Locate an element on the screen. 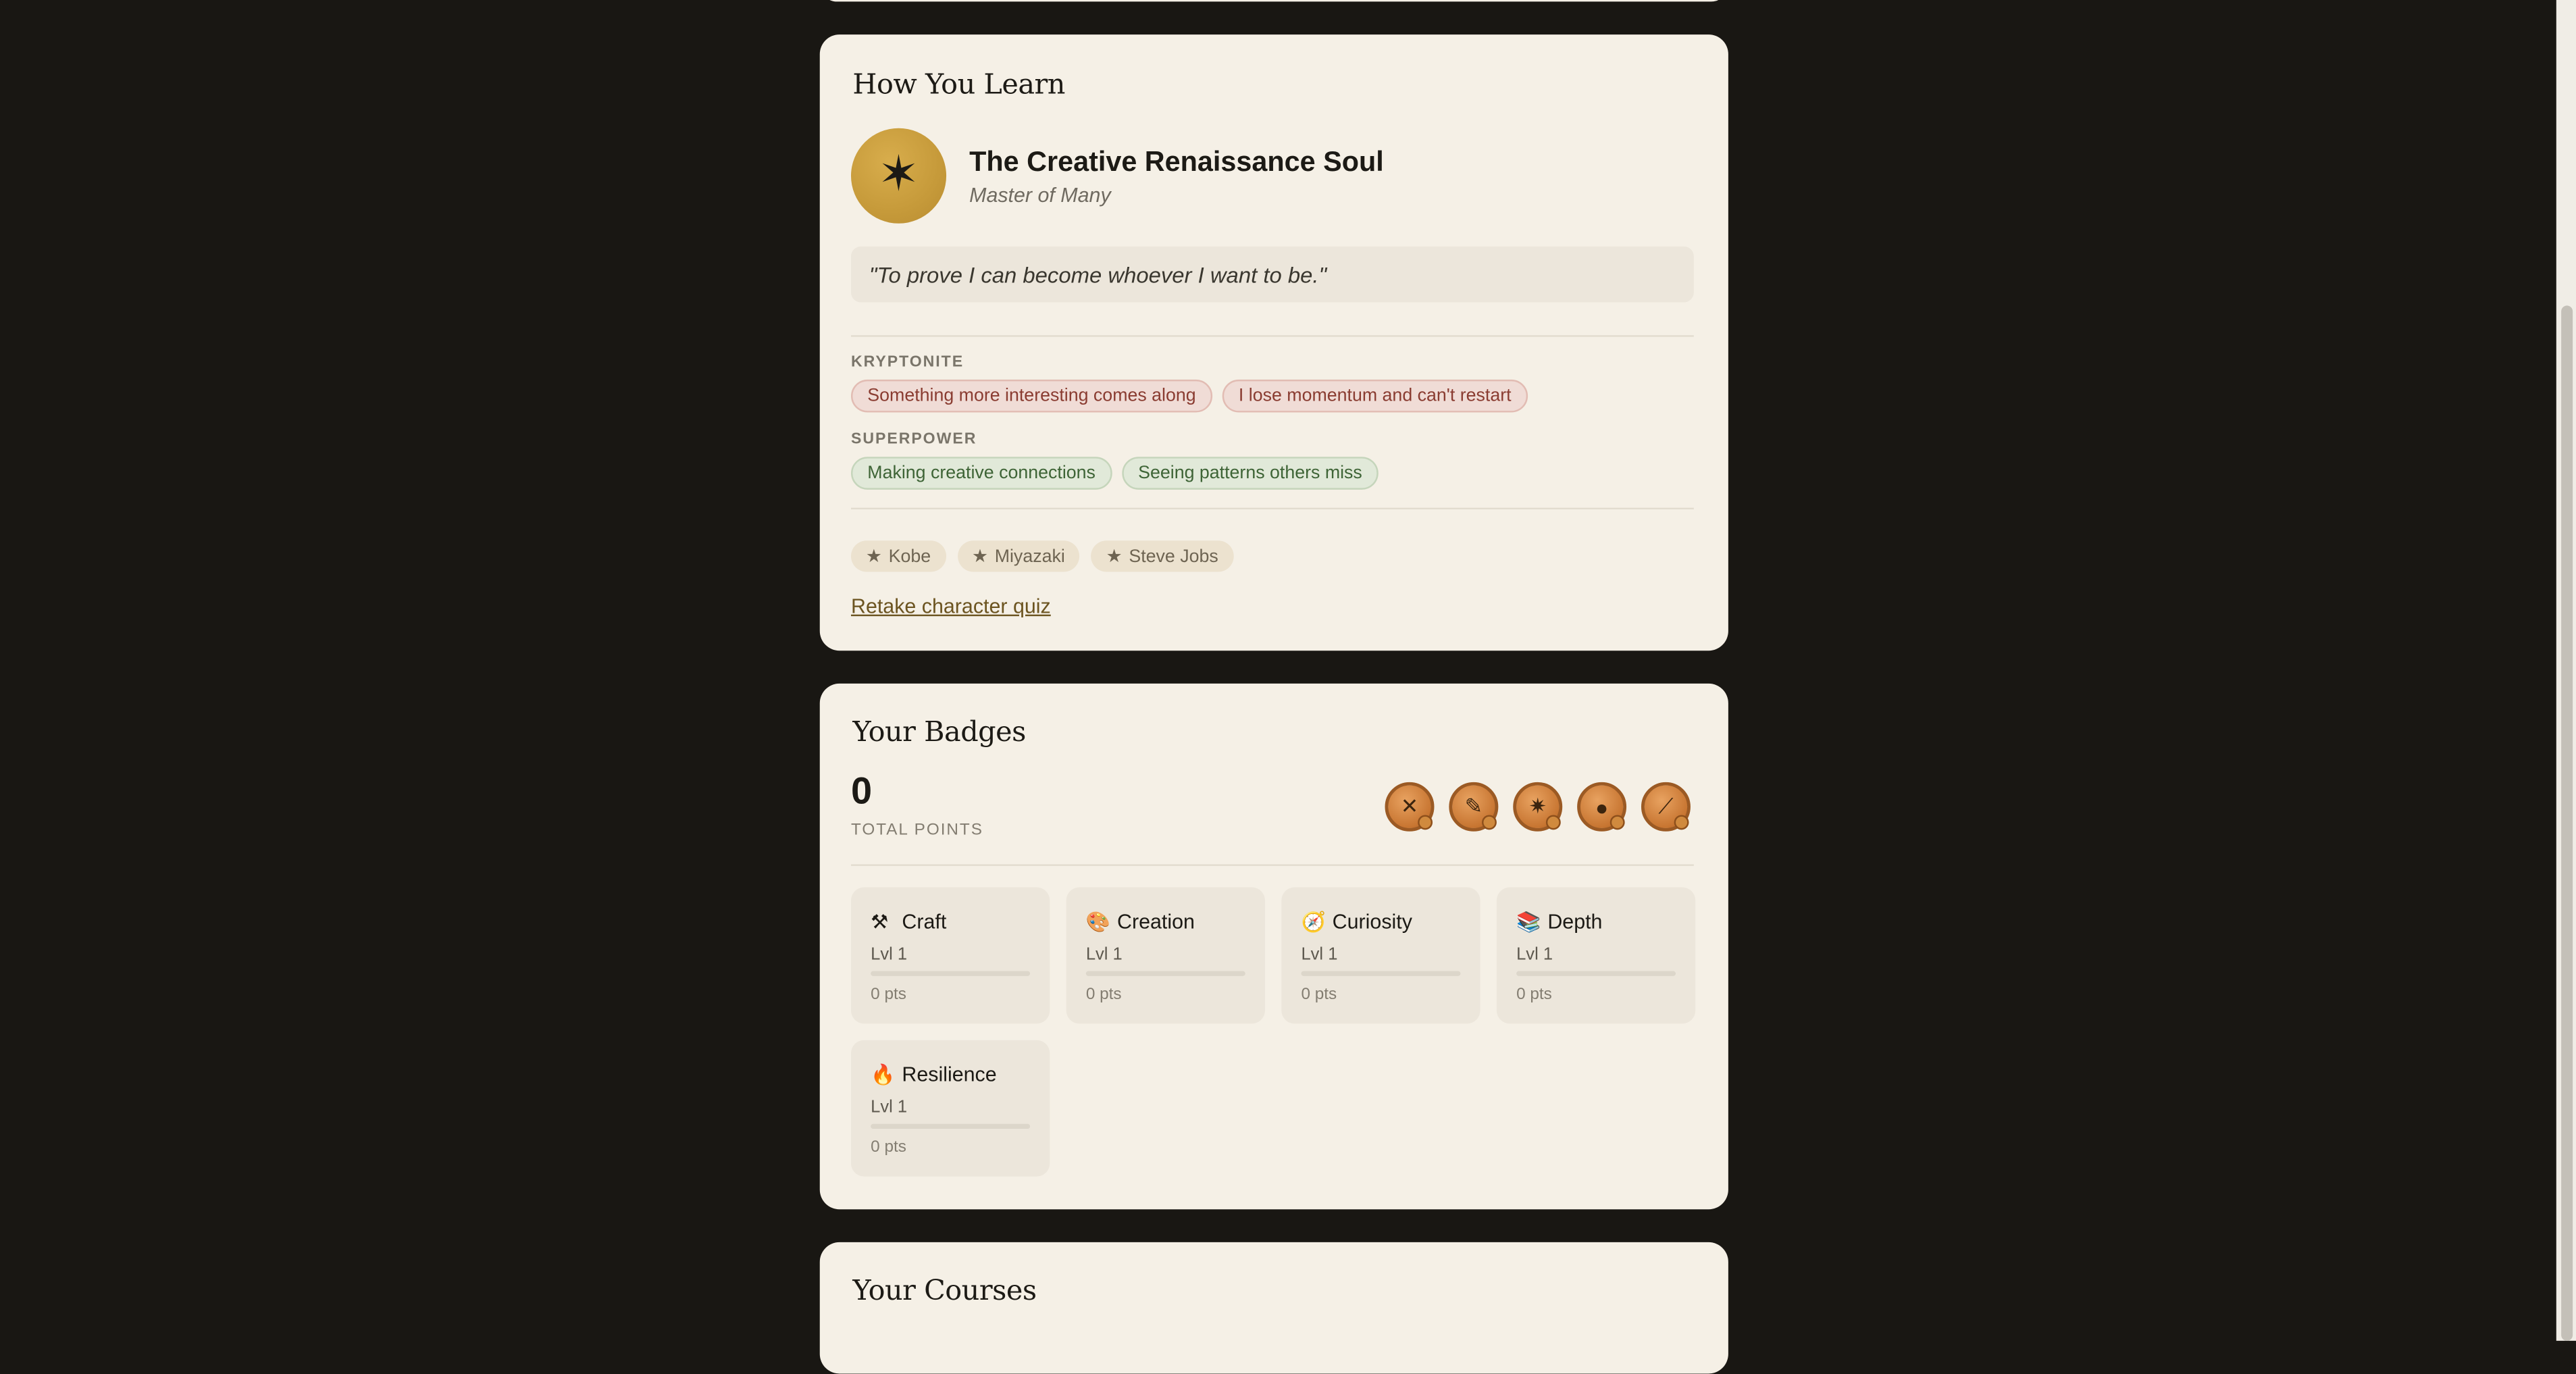 This screenshot has width=2576, height=1374. category-card-craft: ⚒ Craft Lvl 1 0 pts is located at coordinates (950, 955).